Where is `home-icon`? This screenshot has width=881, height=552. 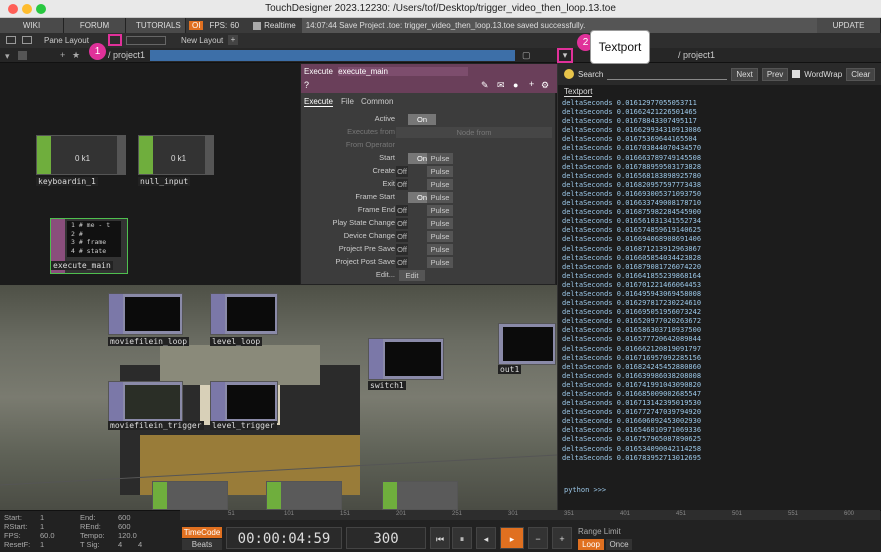
home-icon is located at coordinates (22, 55).